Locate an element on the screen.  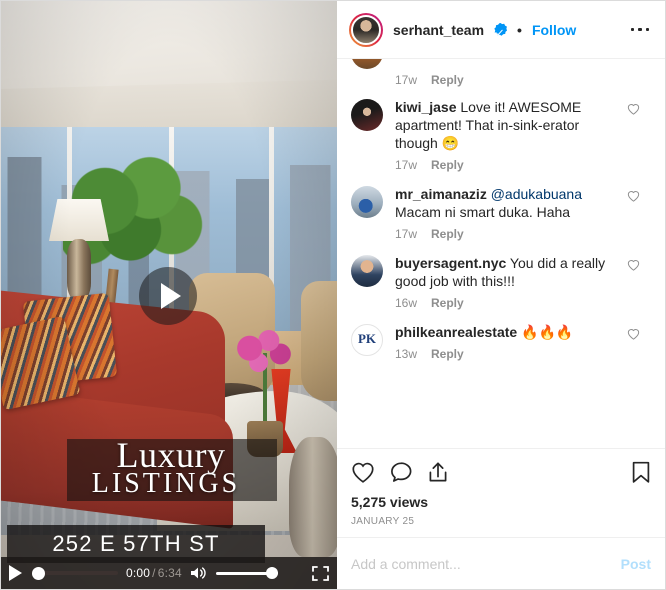
comment-message: 🔥🔥🔥 is located at coordinates (545, 332).